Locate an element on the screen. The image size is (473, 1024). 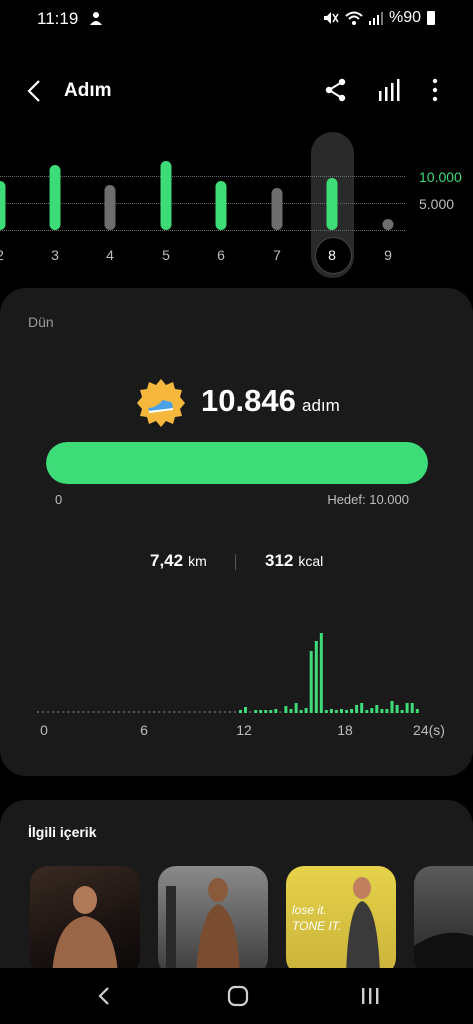
day-label: 7 is located at coordinates (277, 255).